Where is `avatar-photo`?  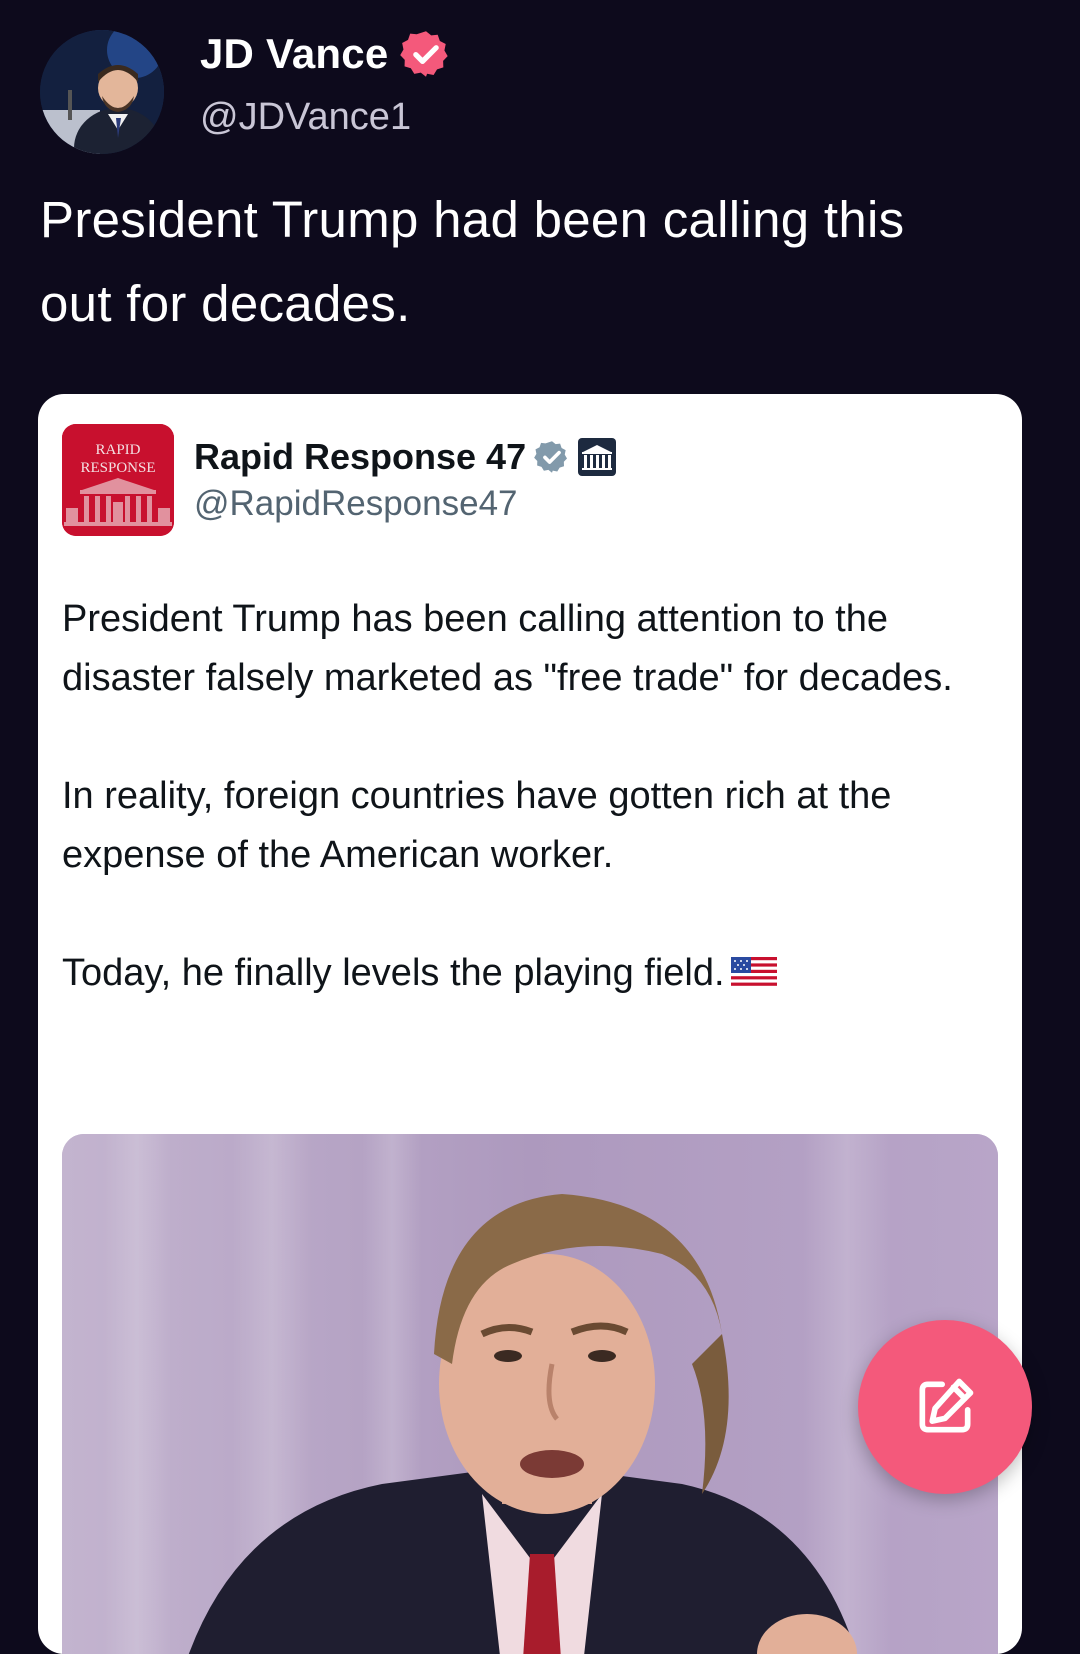 avatar-photo is located at coordinates (102, 92).